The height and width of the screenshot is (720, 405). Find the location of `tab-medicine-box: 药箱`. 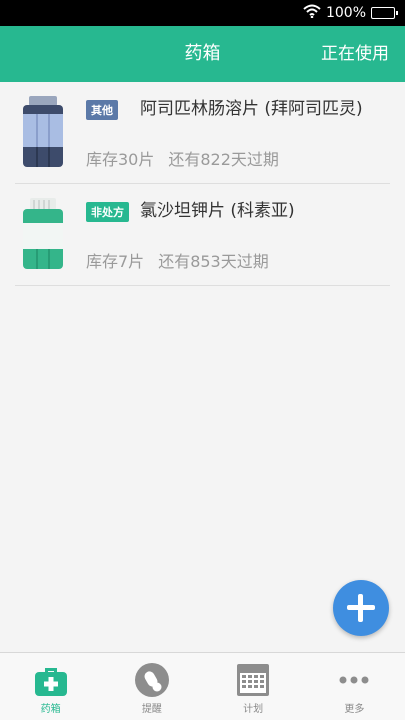

tab-medicine-box: 药箱 is located at coordinates (50, 686).